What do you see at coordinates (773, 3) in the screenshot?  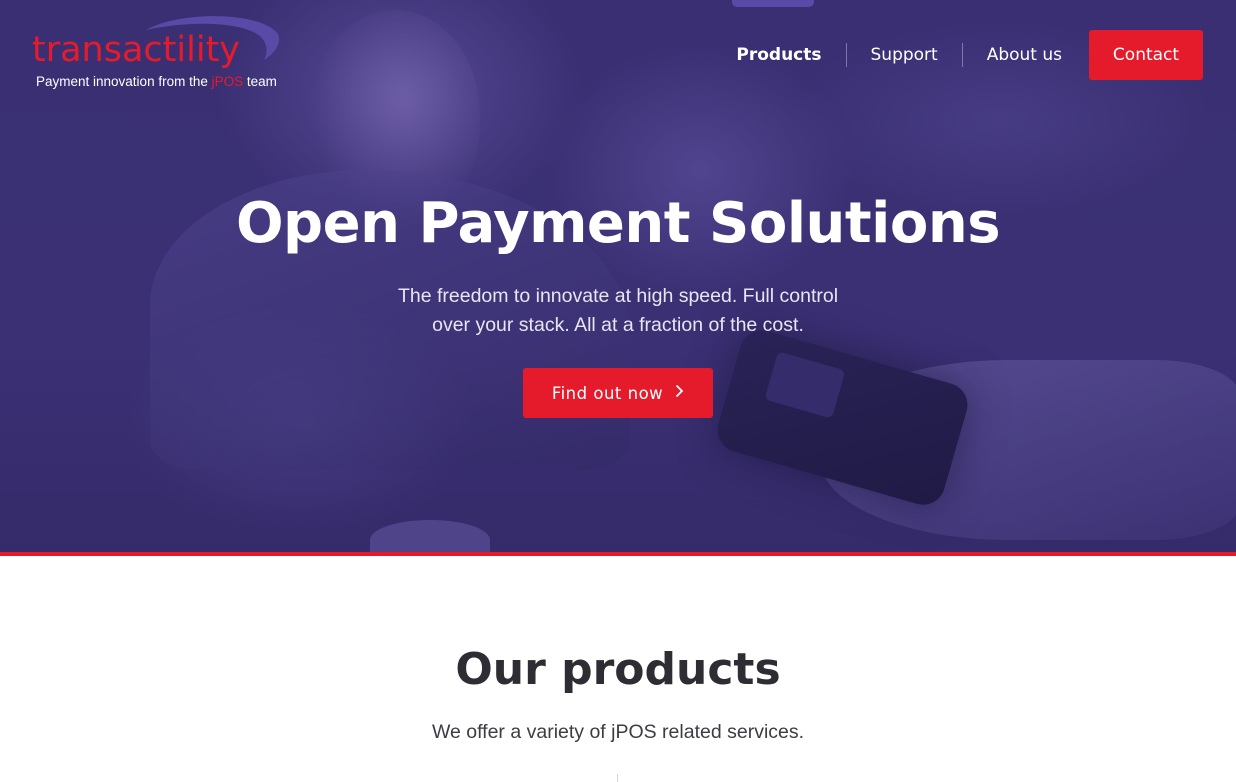 I see `active-nav-indicator` at bounding box center [773, 3].